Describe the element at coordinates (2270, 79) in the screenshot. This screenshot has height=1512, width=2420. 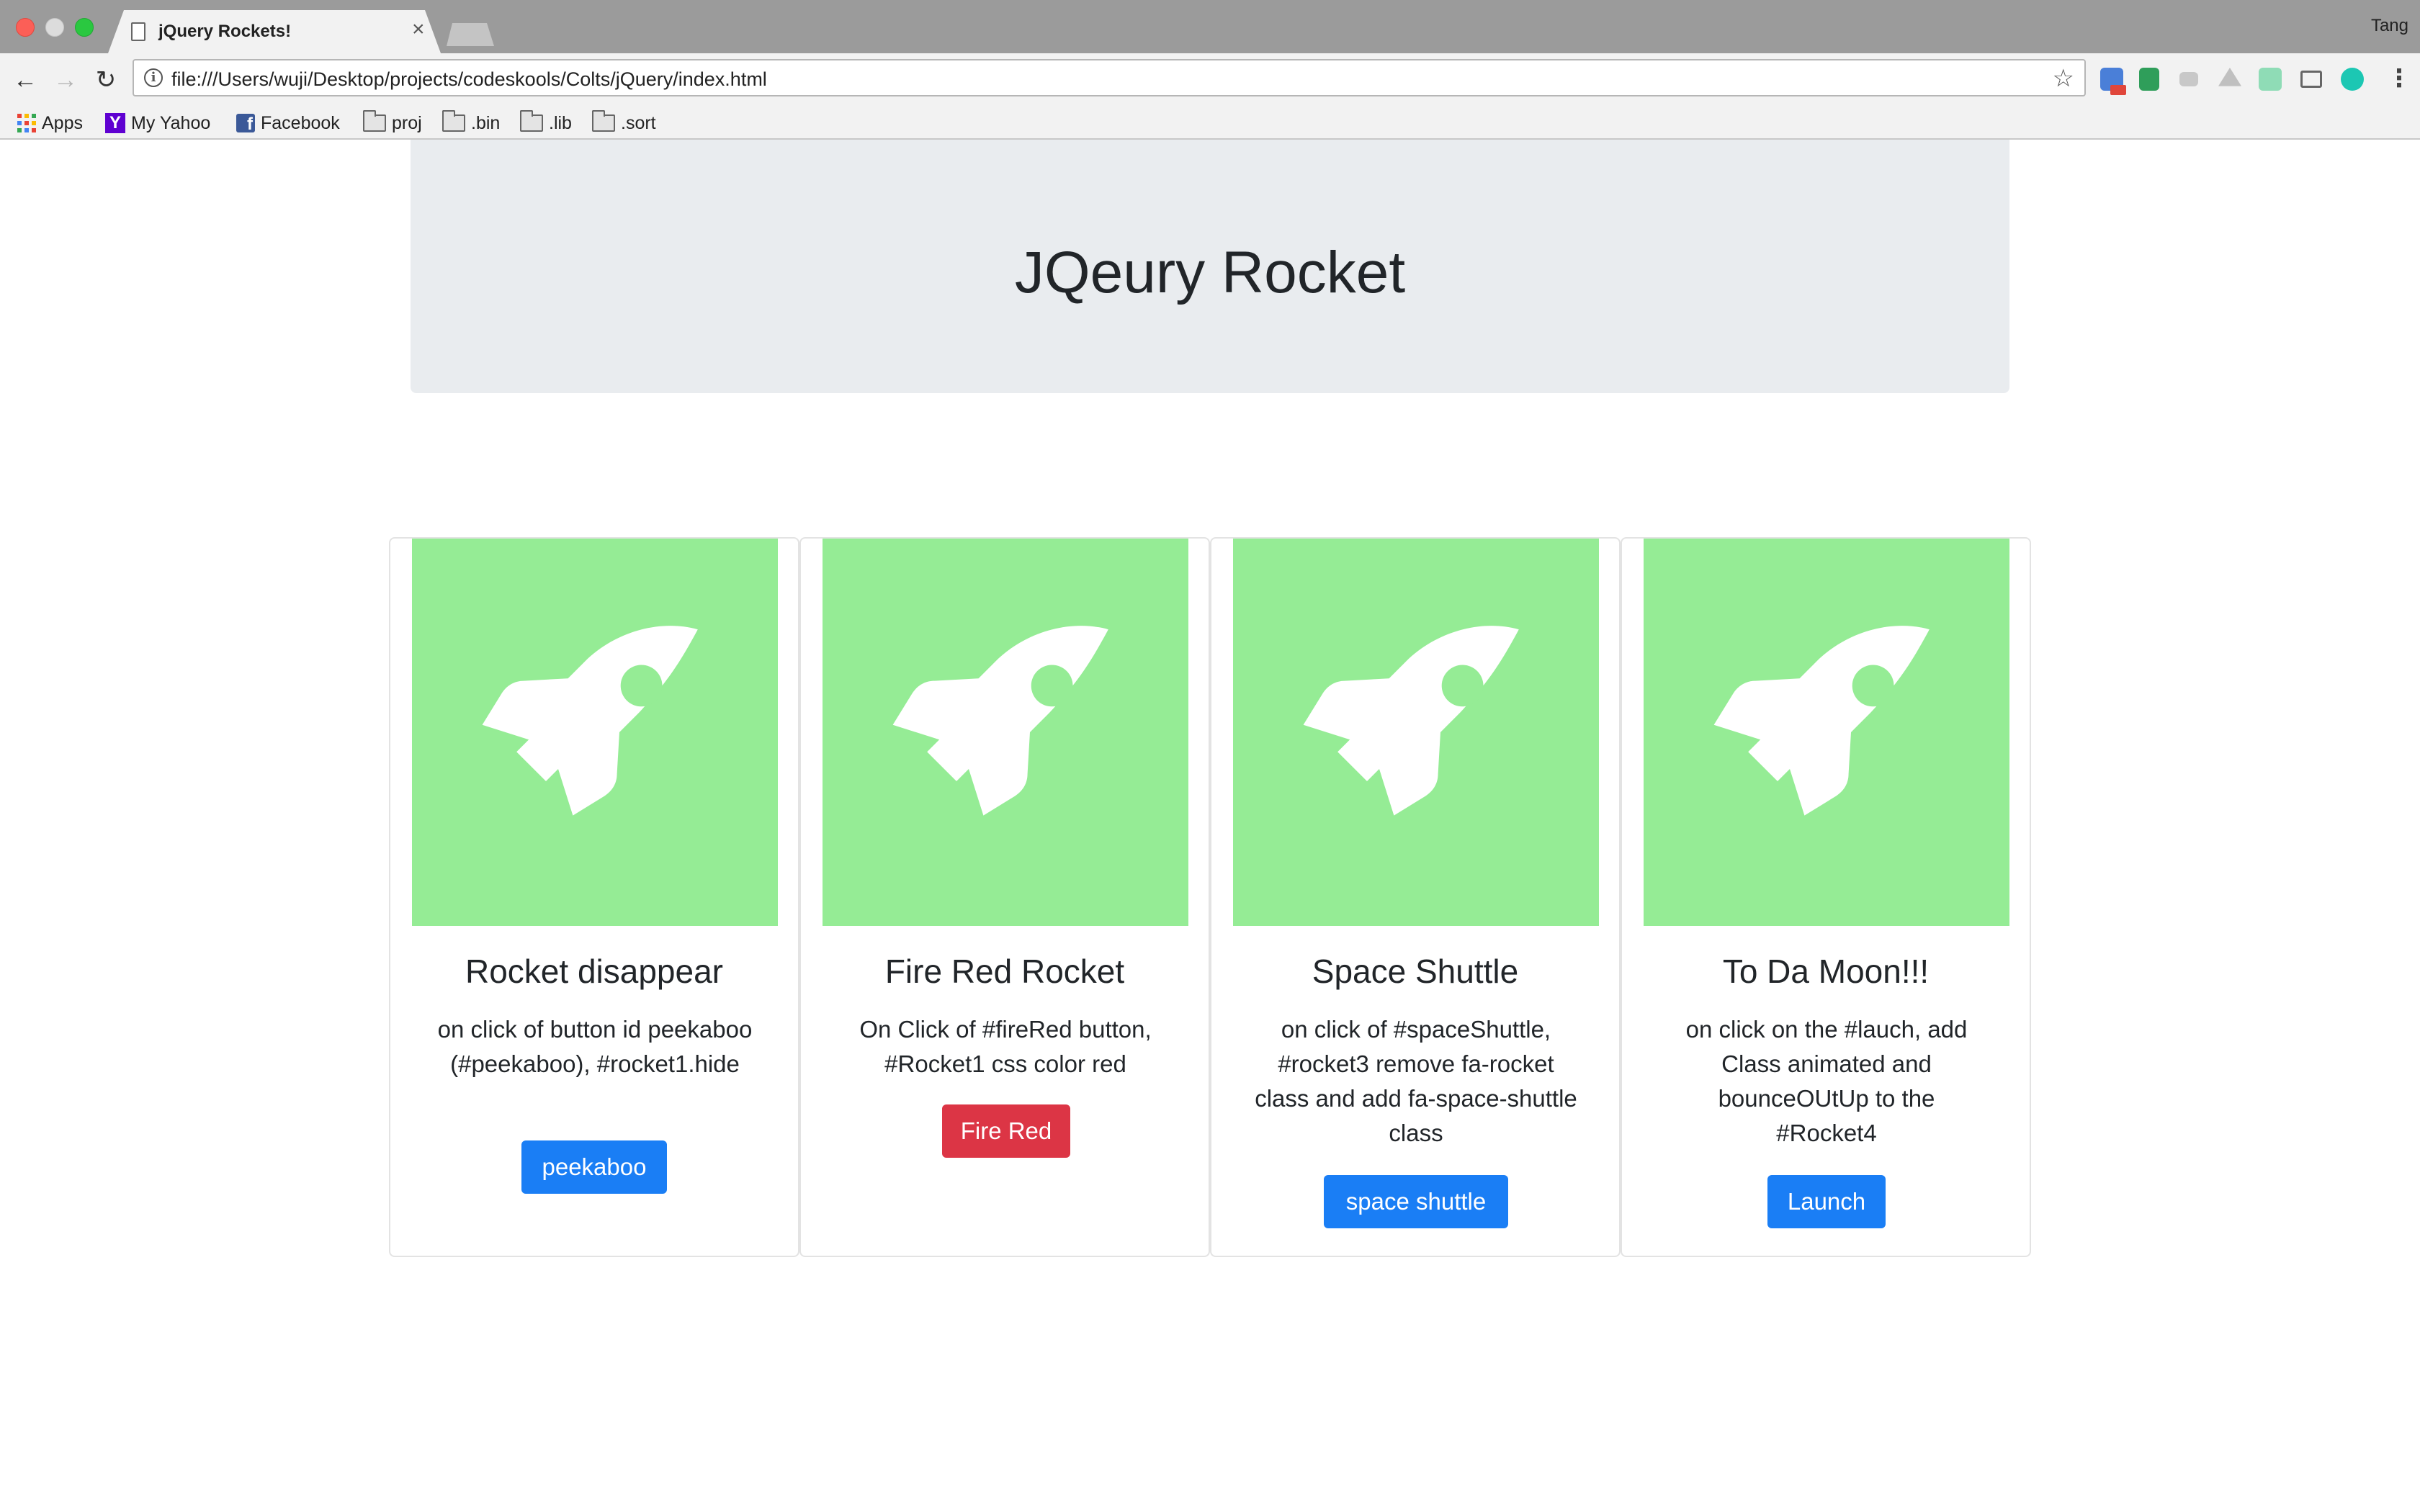
I see `extension-green-icon` at that location.